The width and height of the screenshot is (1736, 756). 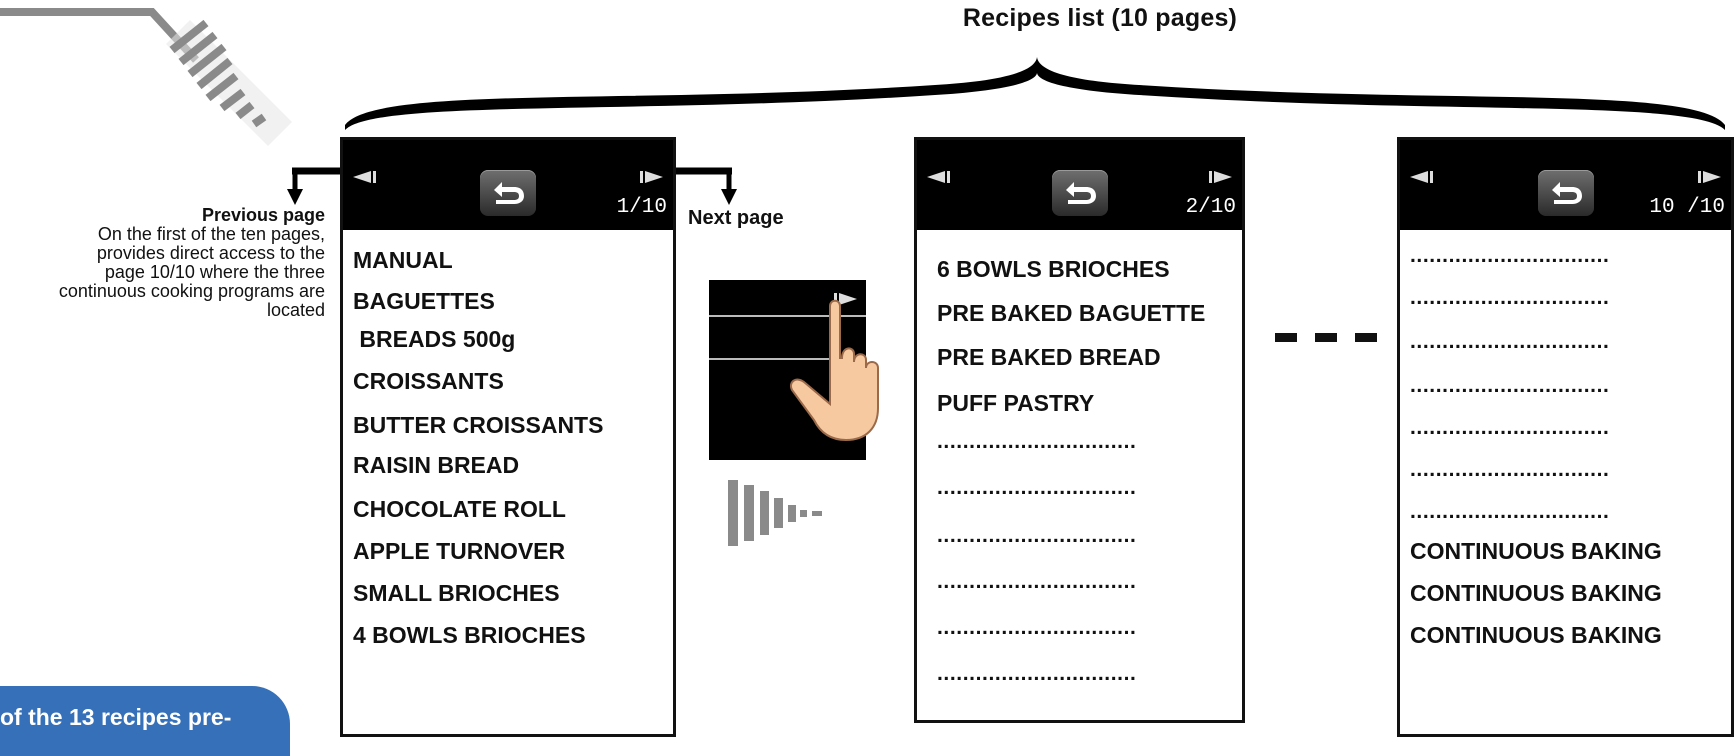 I want to click on panel-header: 2/10, so click(x=1079, y=185).